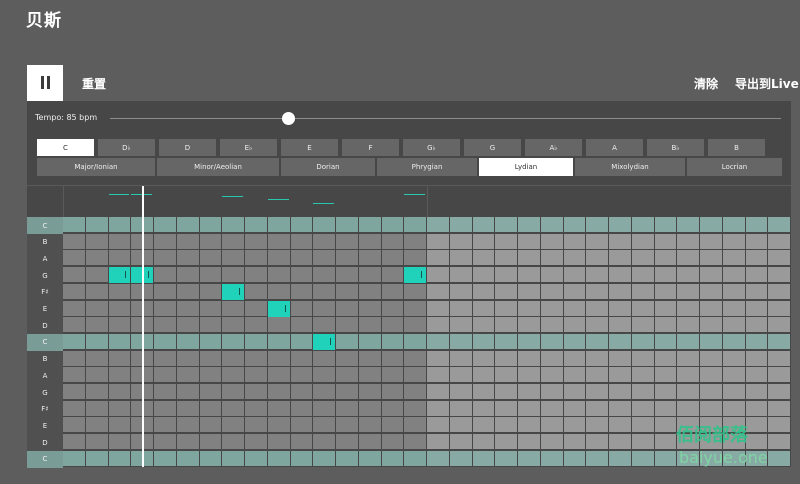 The width and height of the screenshot is (800, 484). Describe the element at coordinates (706, 83) in the screenshot. I see `clear-button: 清除` at that location.